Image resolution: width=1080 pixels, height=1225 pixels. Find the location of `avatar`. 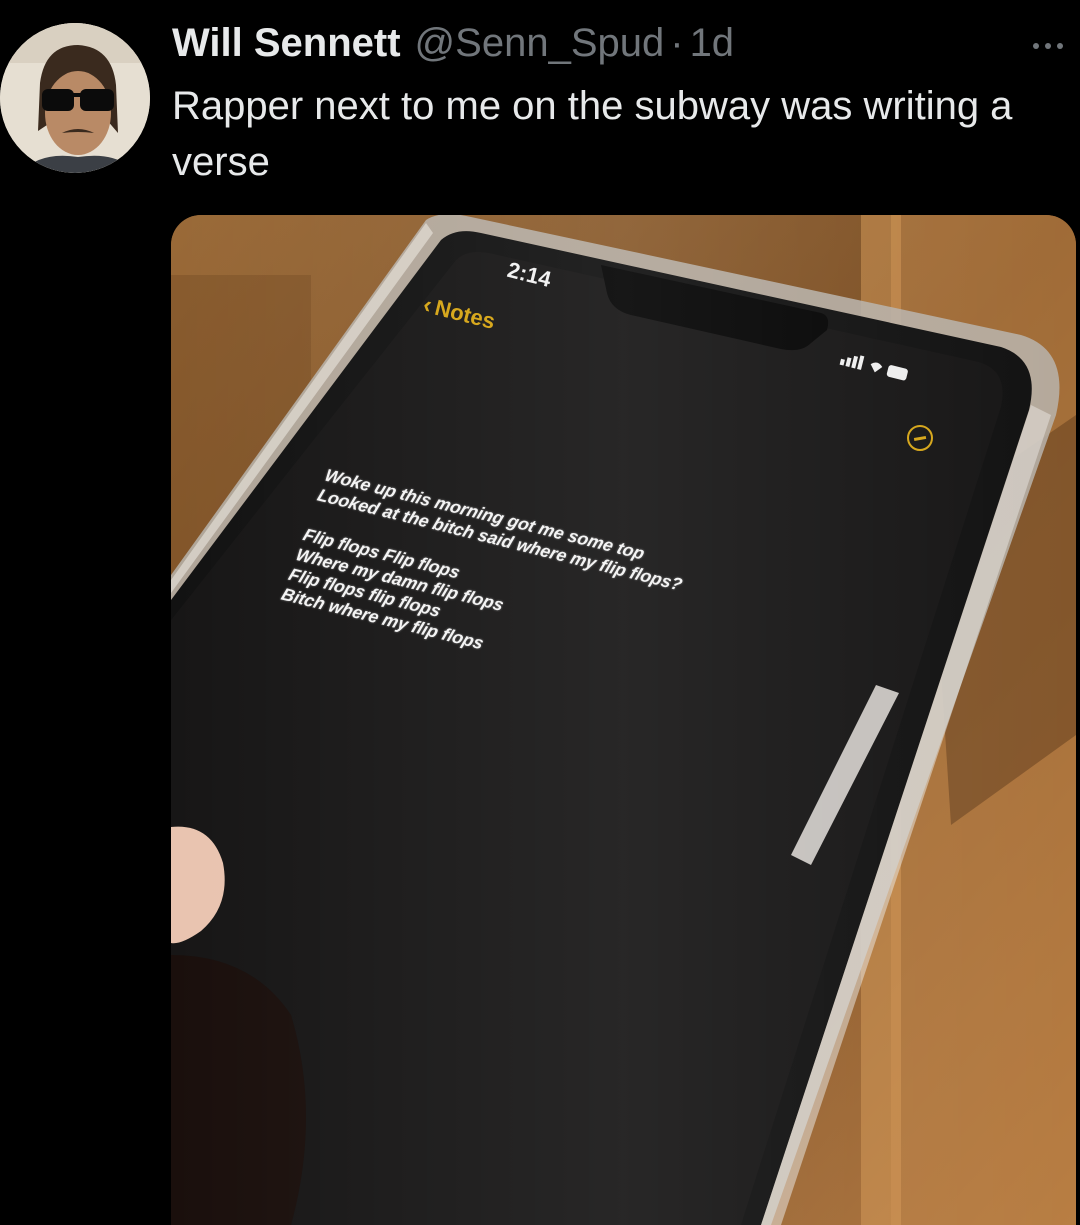

avatar is located at coordinates (75, 98).